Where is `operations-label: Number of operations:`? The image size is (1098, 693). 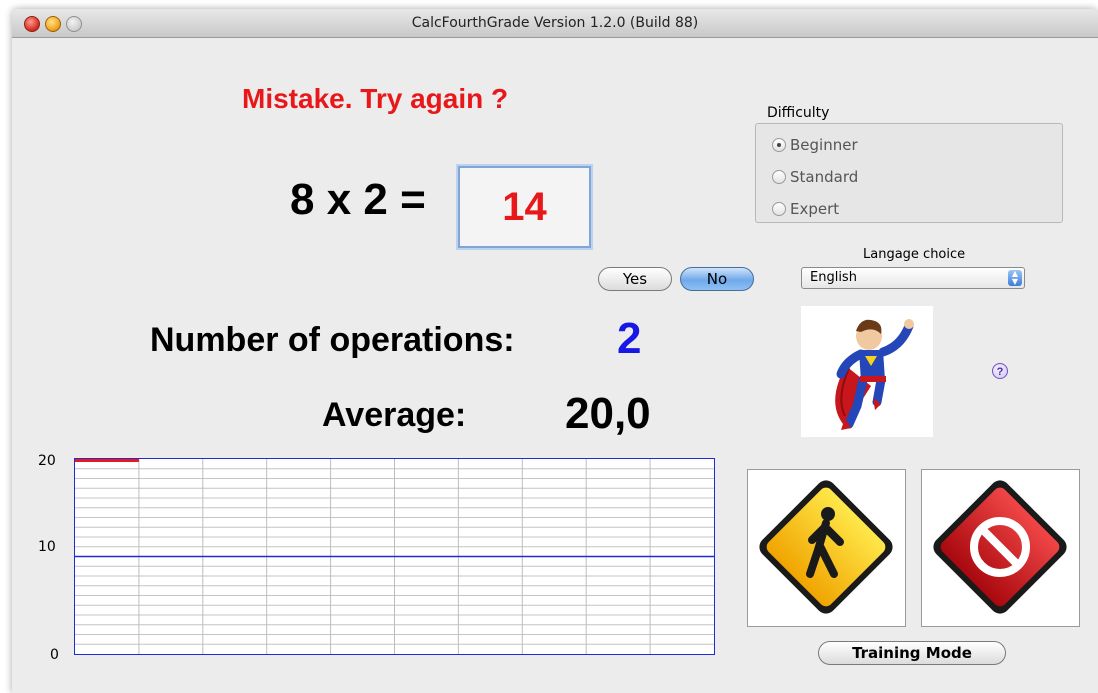 operations-label: Number of operations: is located at coordinates (332, 340).